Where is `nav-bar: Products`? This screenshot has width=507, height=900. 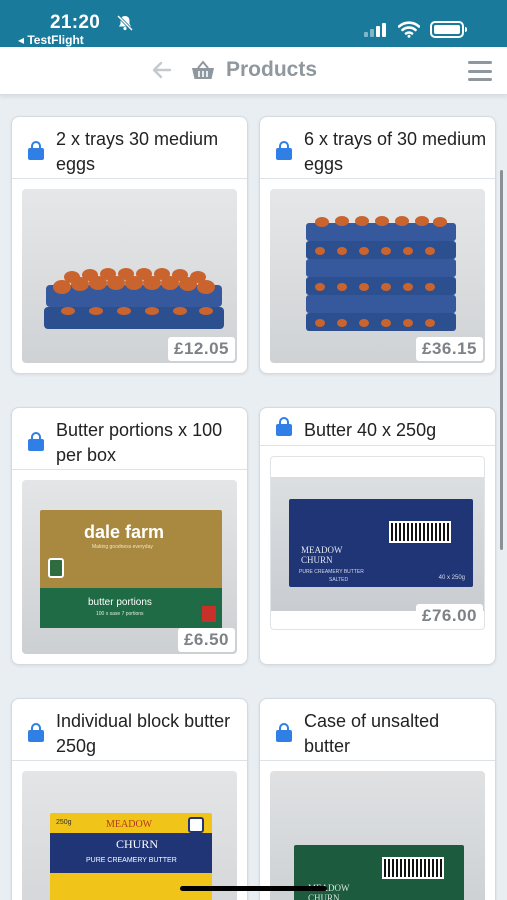 nav-bar: Products is located at coordinates (253, 71).